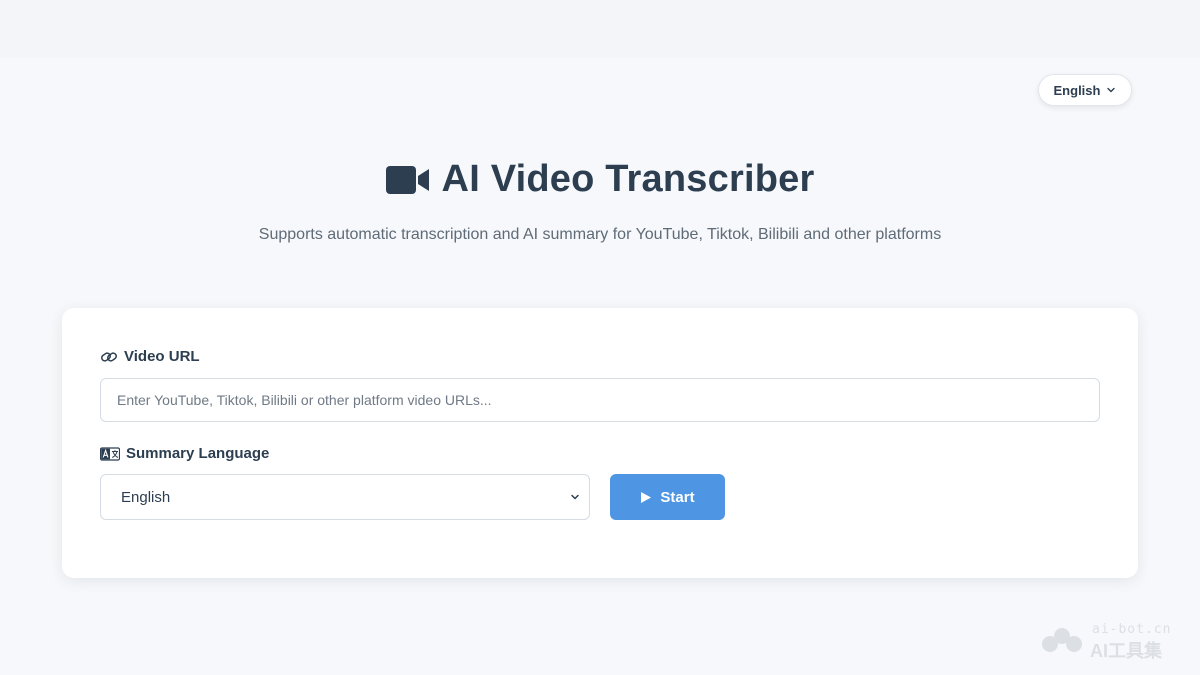  Describe the element at coordinates (600, 400) in the screenshot. I see `video-url-input` at that location.